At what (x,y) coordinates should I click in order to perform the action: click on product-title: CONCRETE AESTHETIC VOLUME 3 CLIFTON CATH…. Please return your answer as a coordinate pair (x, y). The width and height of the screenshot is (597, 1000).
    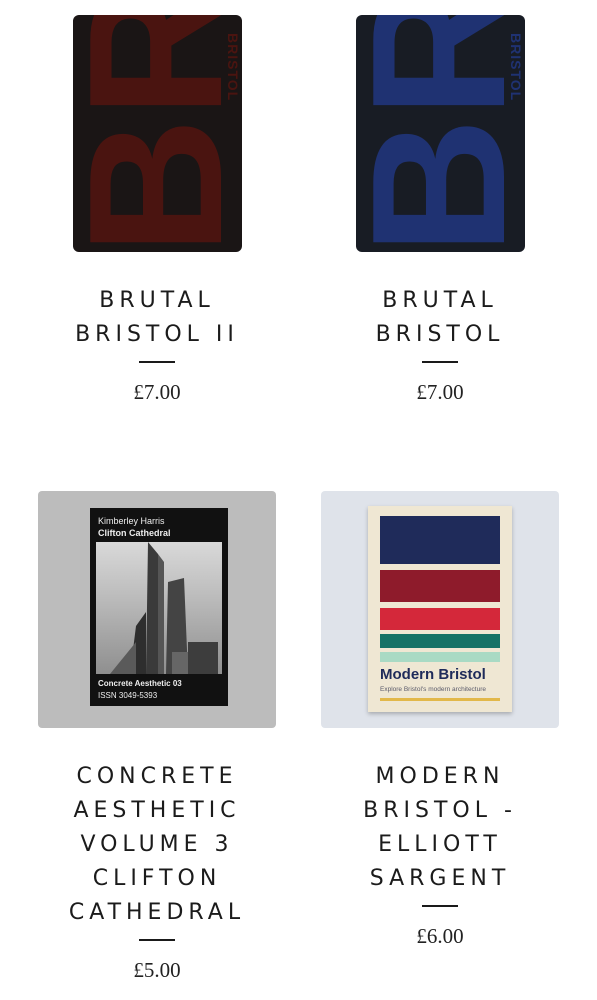
    Looking at the image, I should click on (157, 845).